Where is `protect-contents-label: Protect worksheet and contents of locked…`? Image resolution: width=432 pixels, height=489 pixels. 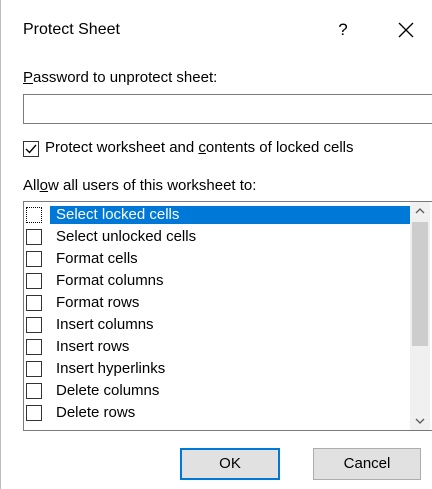 protect-contents-label: Protect worksheet and contents of locked… is located at coordinates (199, 147).